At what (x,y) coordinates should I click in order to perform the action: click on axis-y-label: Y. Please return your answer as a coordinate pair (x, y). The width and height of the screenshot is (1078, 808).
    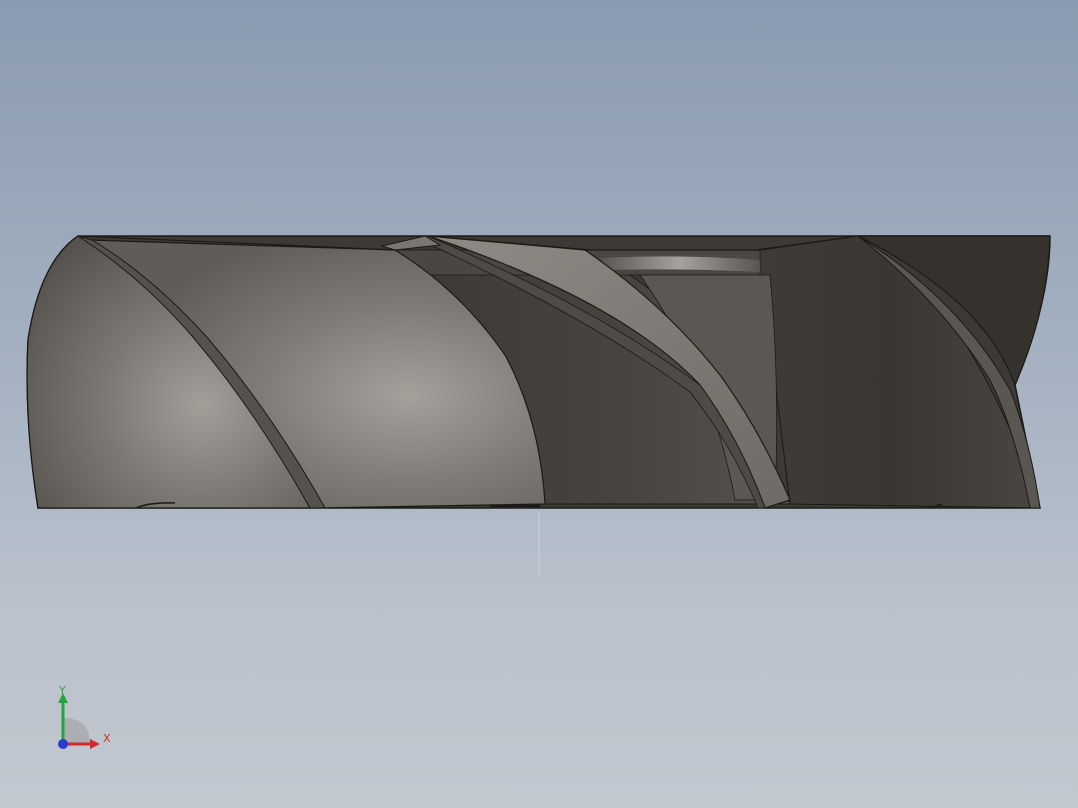
    Looking at the image, I should click on (62, 690).